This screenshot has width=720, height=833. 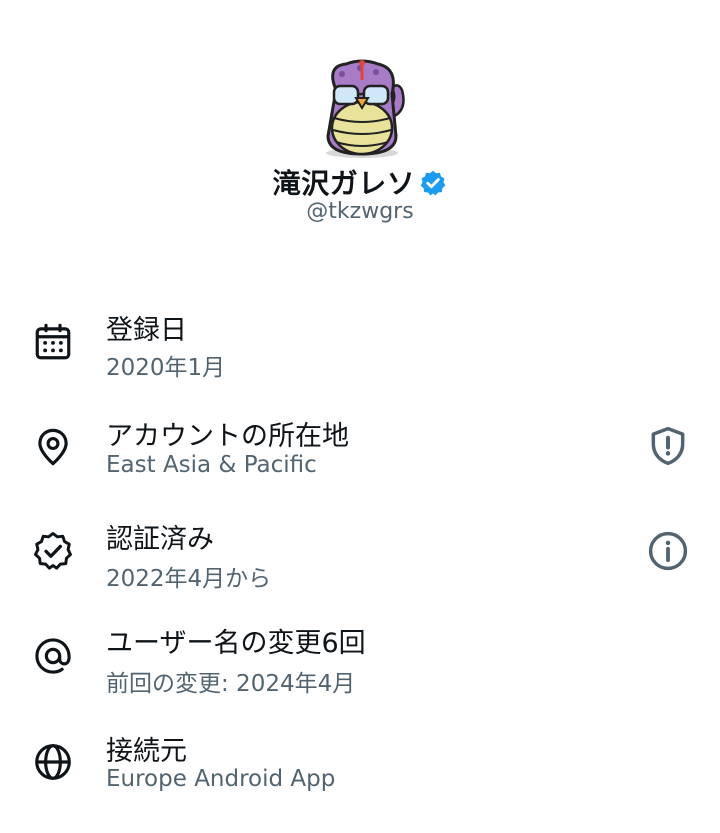 I want to click on detail-row-username-changes: ユーザー名の変更6回 前回の変更: 2024年4月, so click(x=360, y=671).